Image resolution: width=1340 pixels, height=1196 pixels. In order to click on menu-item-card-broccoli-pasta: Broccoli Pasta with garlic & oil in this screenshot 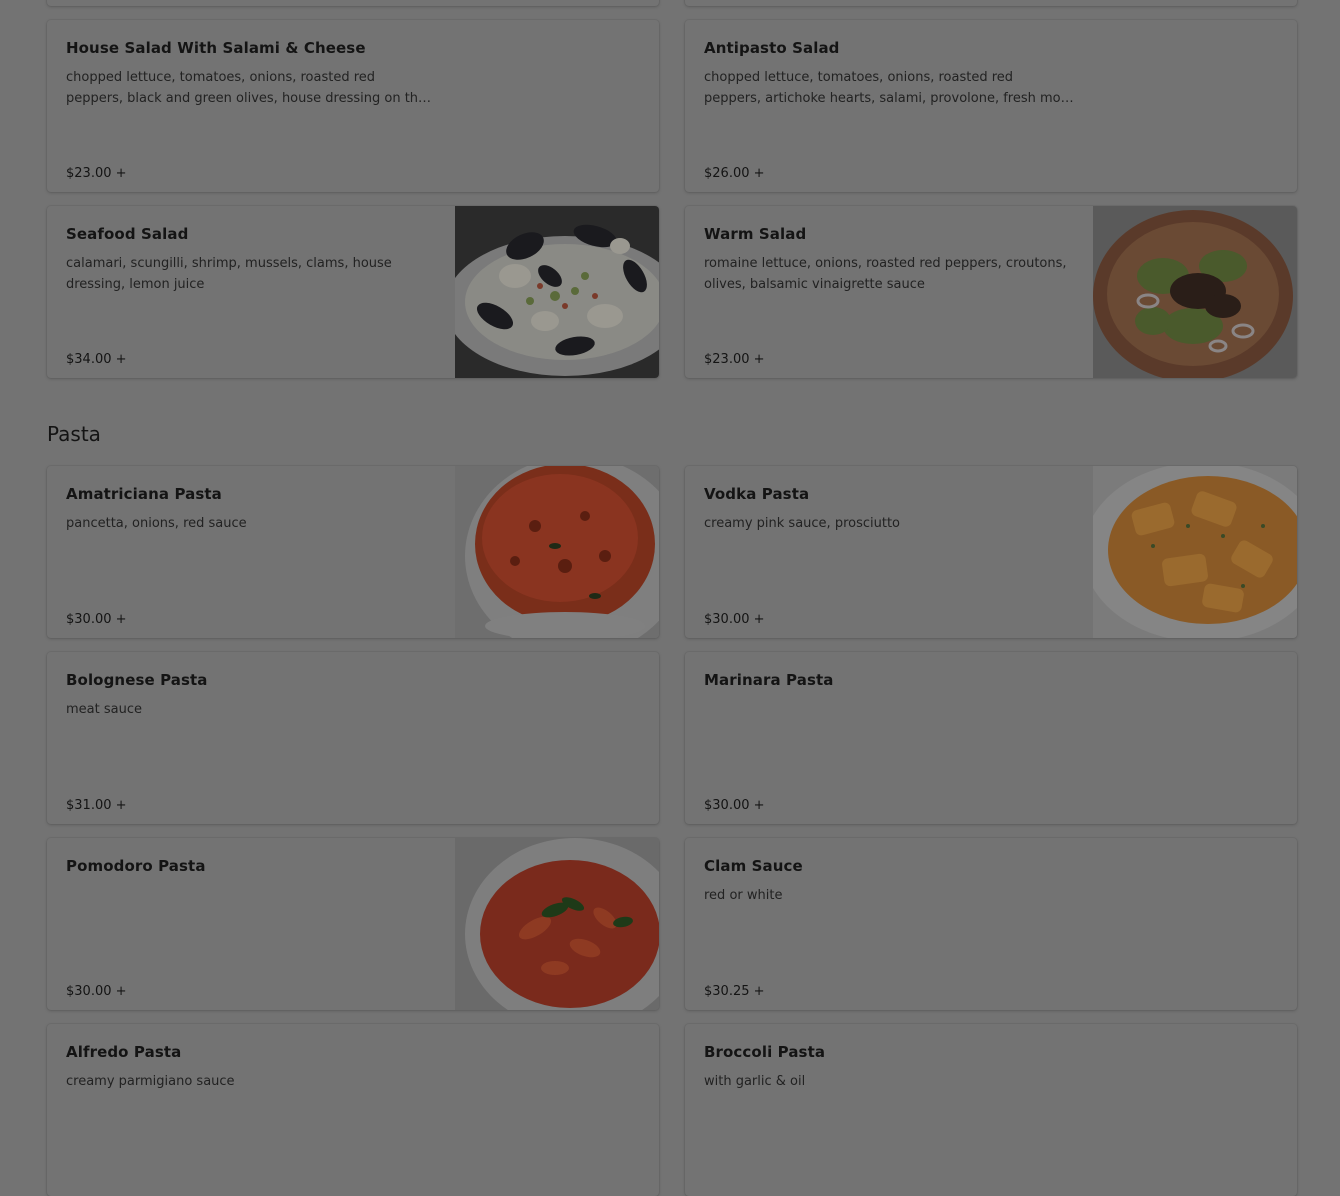, I will do `click(991, 1110)`.